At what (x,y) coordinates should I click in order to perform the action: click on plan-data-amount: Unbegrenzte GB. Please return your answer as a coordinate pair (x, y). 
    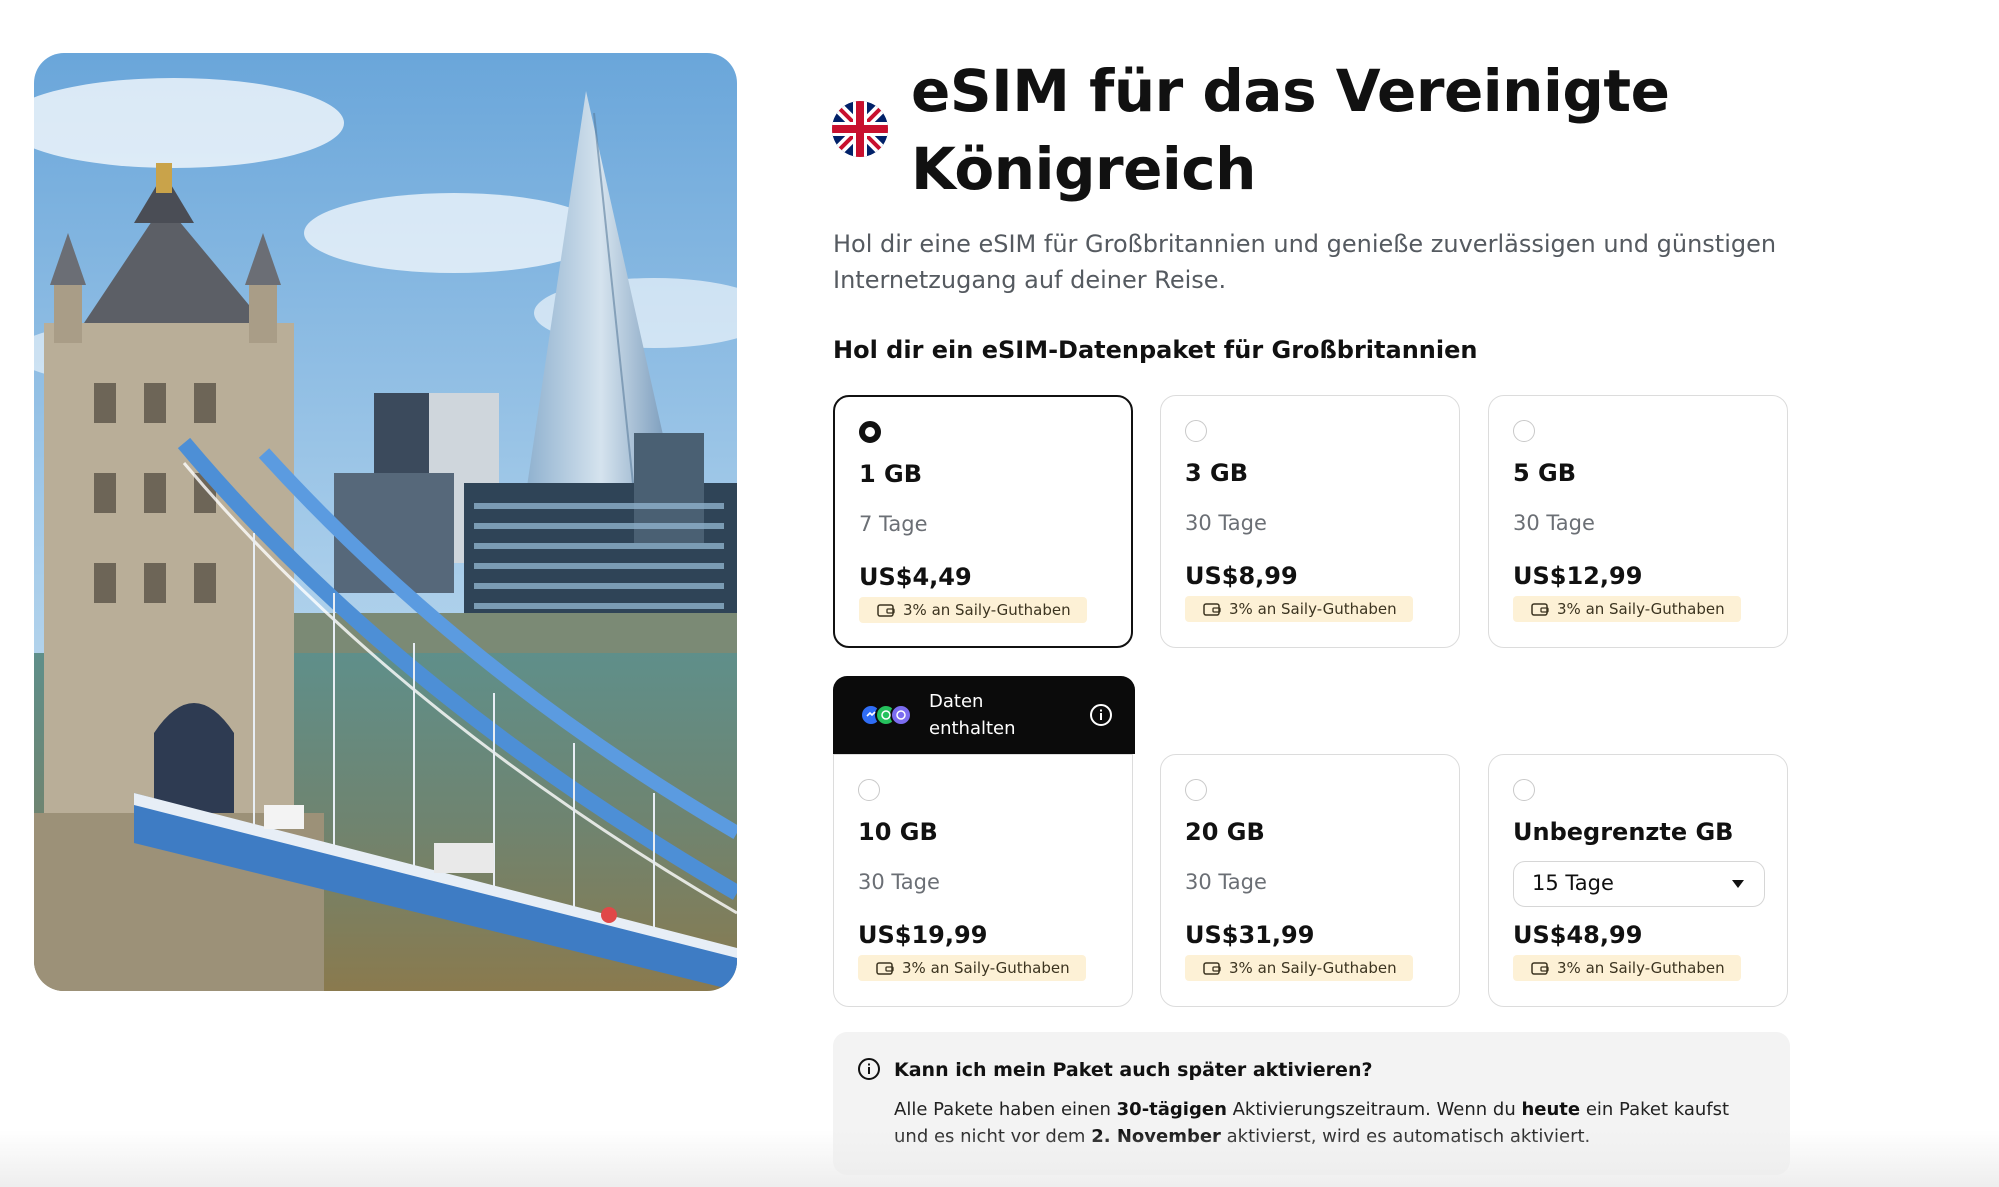
    Looking at the image, I should click on (1623, 832).